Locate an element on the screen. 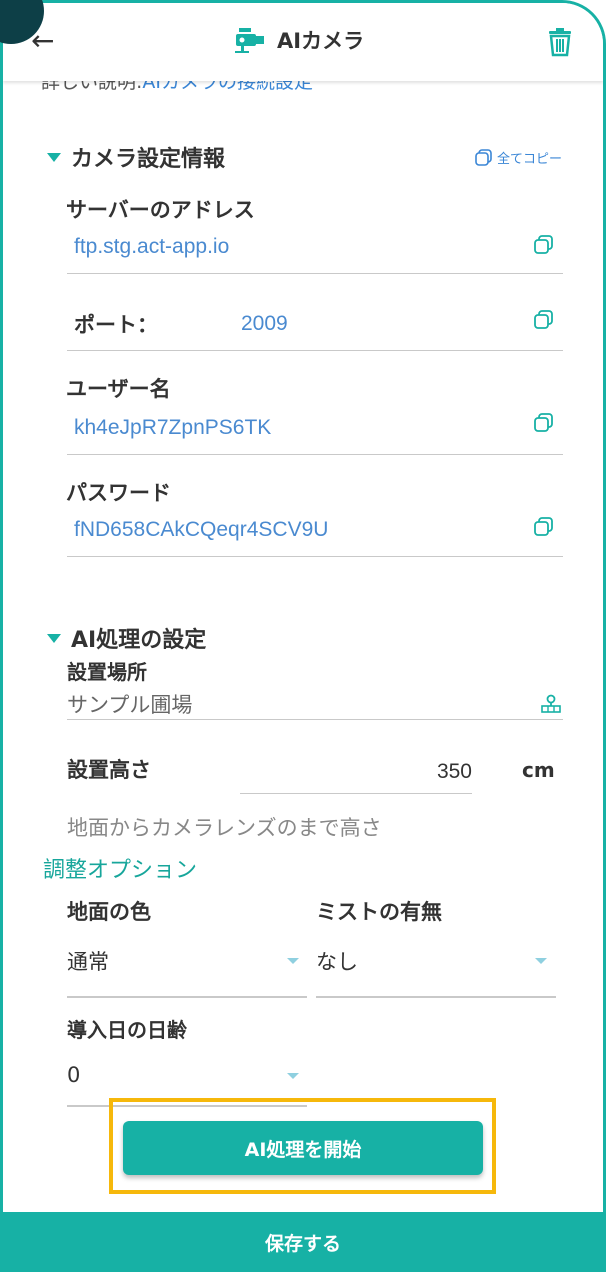 Image resolution: width=606 pixels, height=1272 pixels. adjust-options-link: 調整オプション is located at coordinates (120, 868).